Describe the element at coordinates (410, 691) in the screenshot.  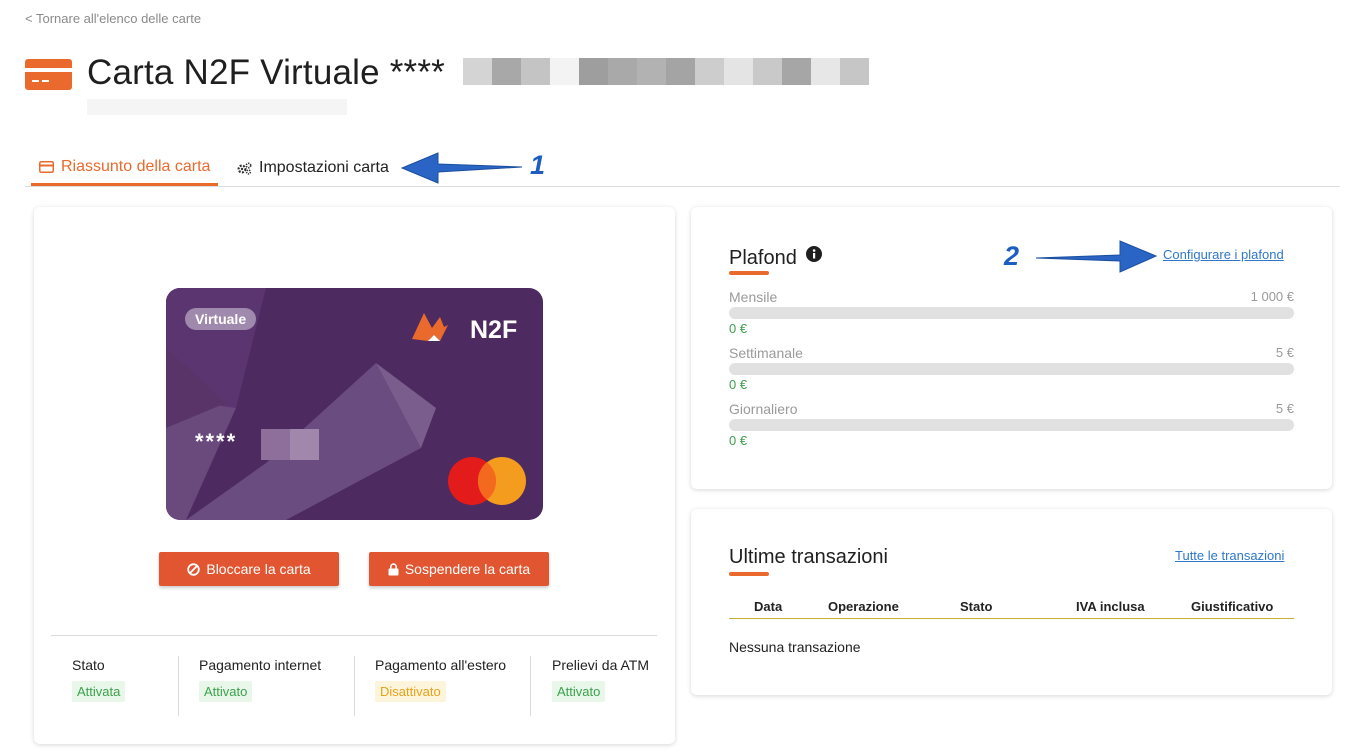
I see `status-badge: Disattivato` at that location.